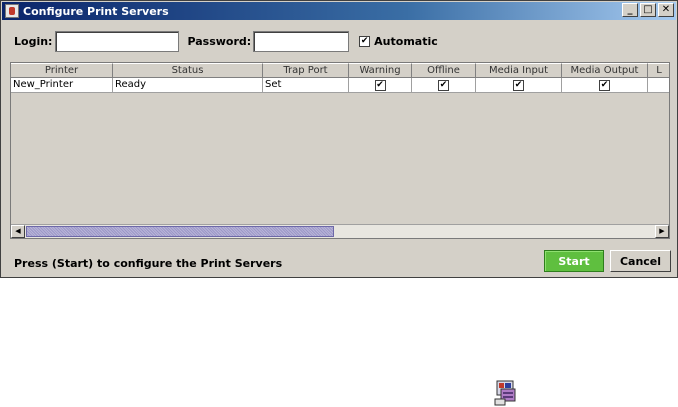  What do you see at coordinates (33, 41) in the screenshot?
I see `login-label: Login:` at bounding box center [33, 41].